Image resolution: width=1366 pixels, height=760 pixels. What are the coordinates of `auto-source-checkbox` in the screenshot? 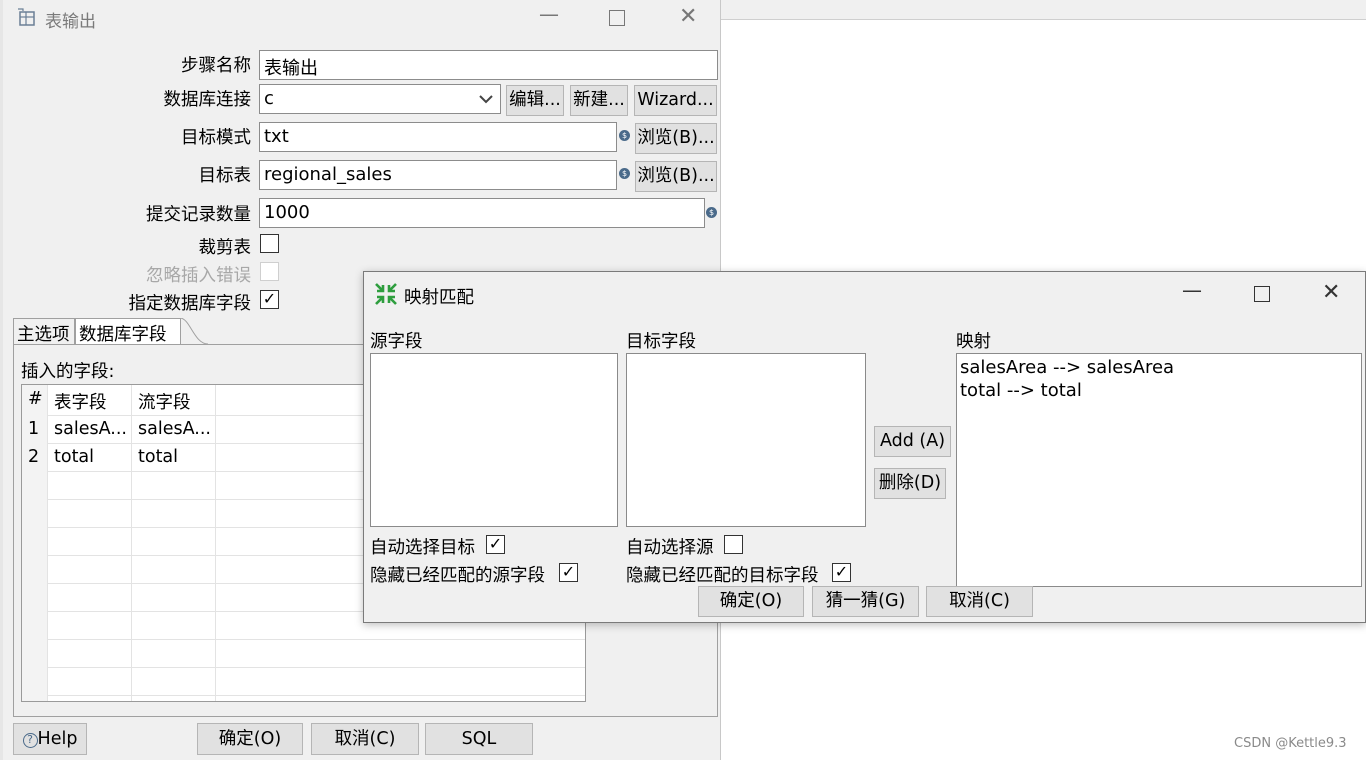 It's located at (733, 544).